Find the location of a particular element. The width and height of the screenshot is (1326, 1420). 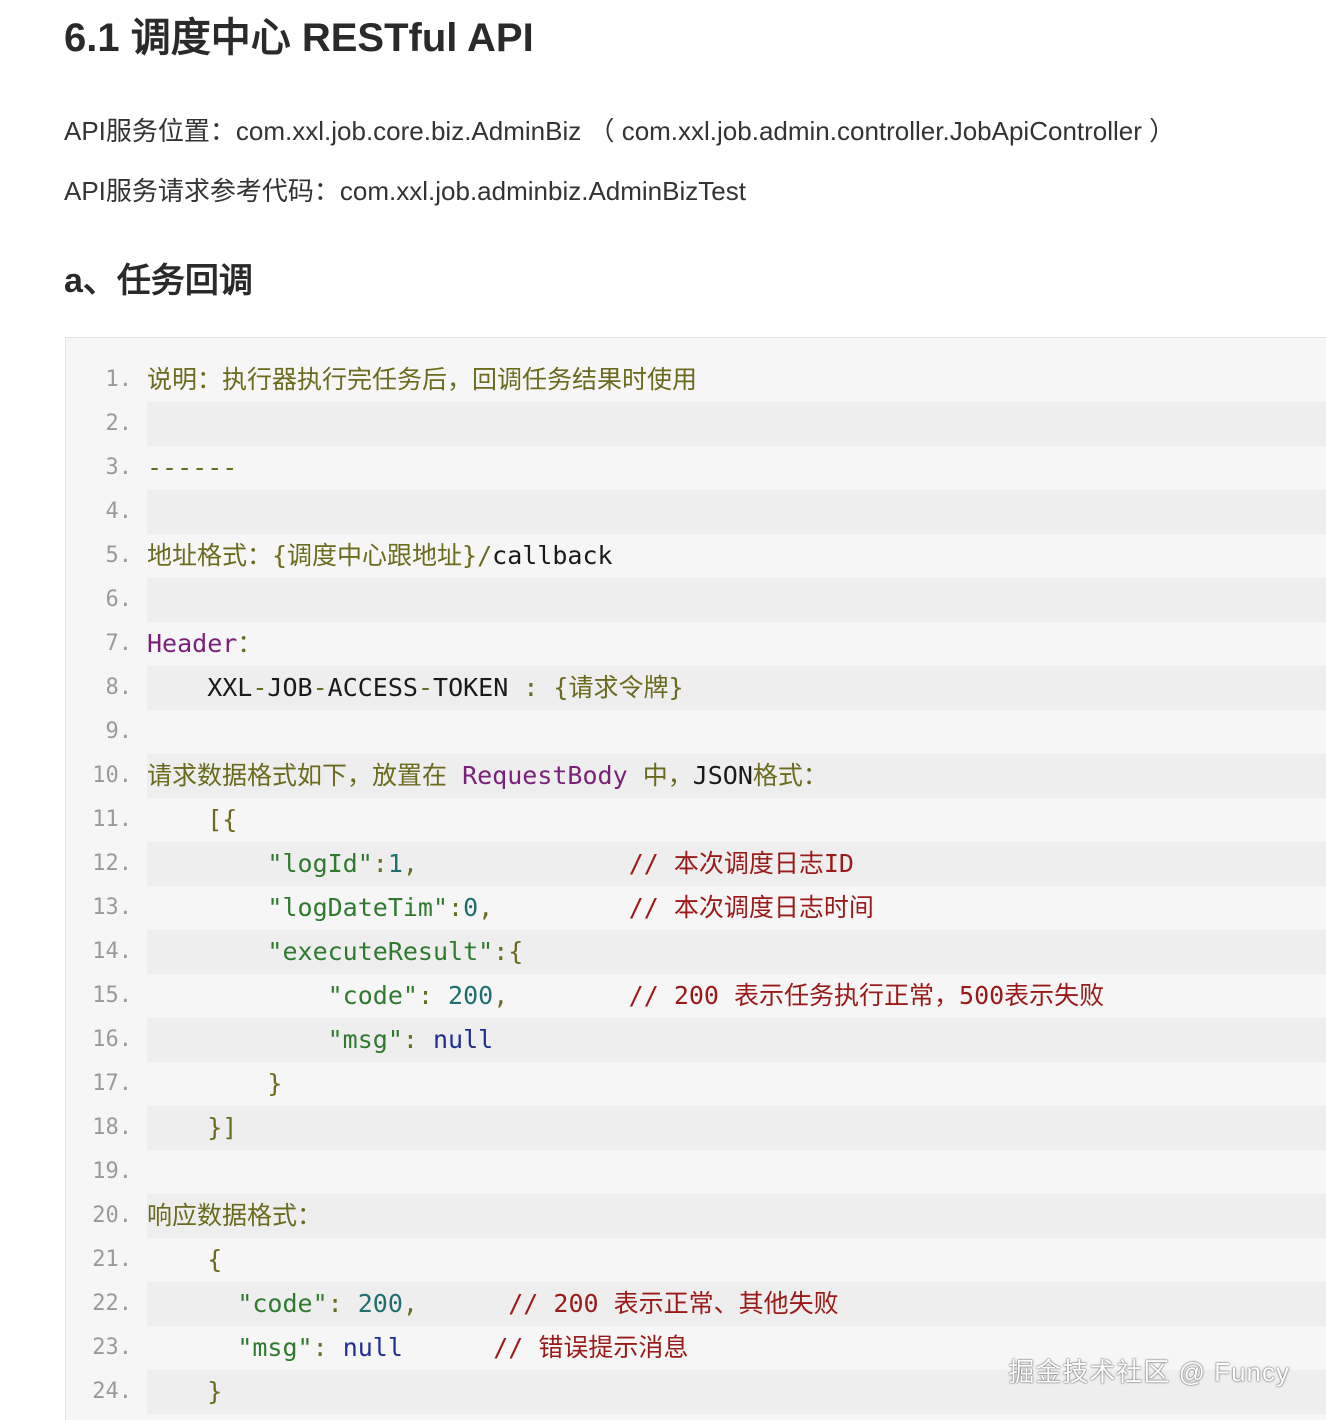

code-line: 6. is located at coordinates (696, 600).